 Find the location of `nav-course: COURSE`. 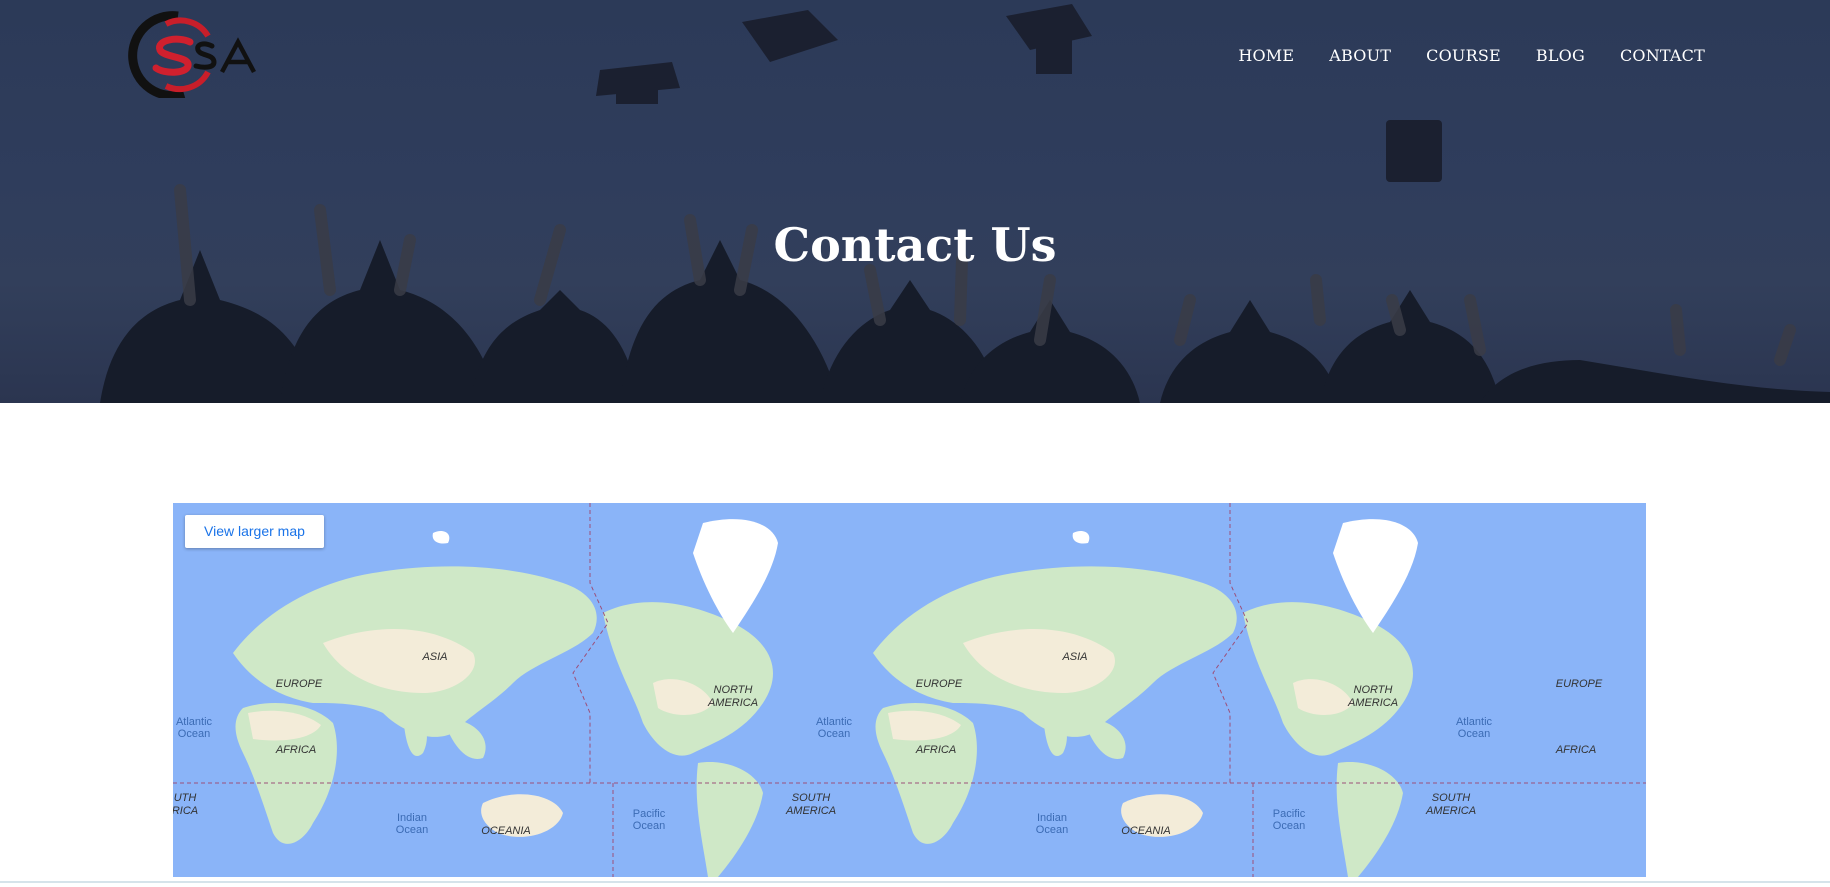

nav-course: COURSE is located at coordinates (1463, 55).